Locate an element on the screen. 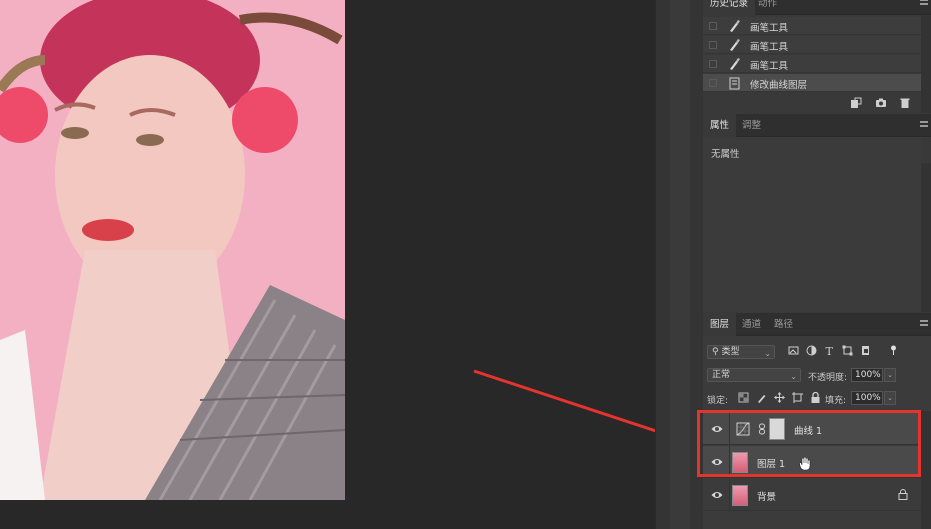  layer-filter-value: 类型 is located at coordinates (730, 352).